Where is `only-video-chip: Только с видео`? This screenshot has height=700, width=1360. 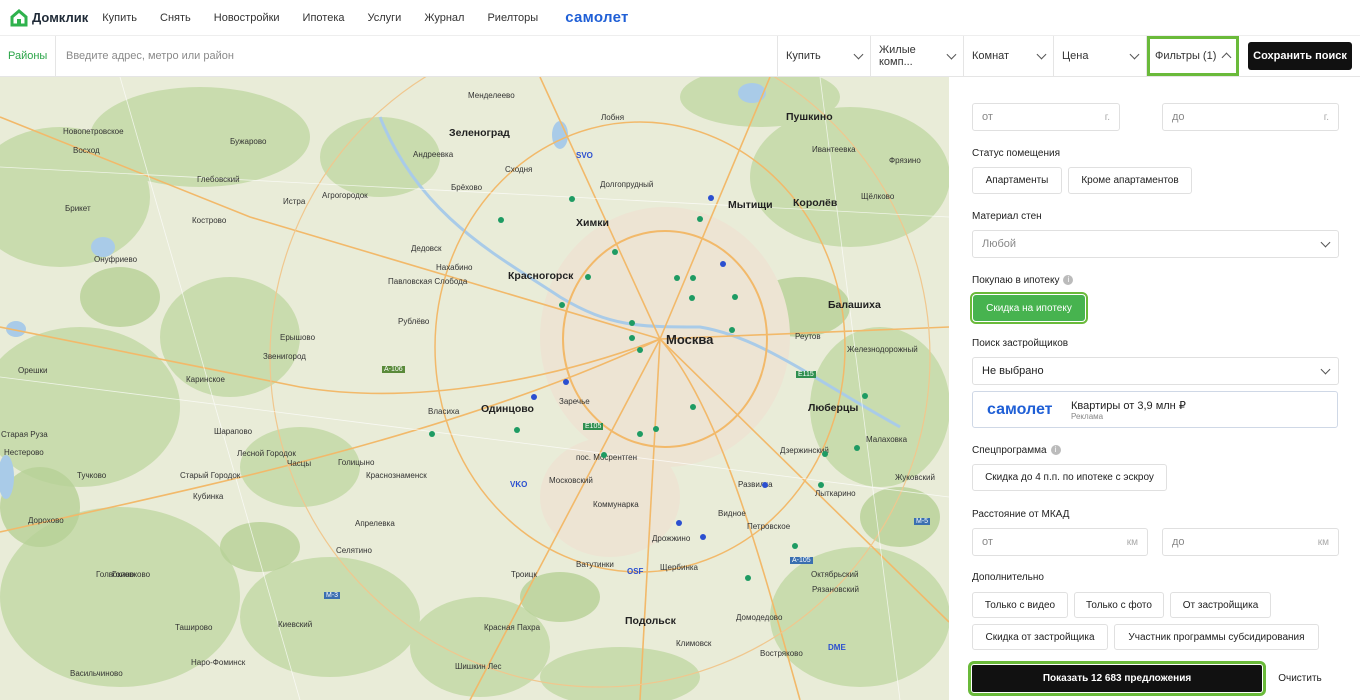
only-video-chip: Только с видео is located at coordinates (1020, 605).